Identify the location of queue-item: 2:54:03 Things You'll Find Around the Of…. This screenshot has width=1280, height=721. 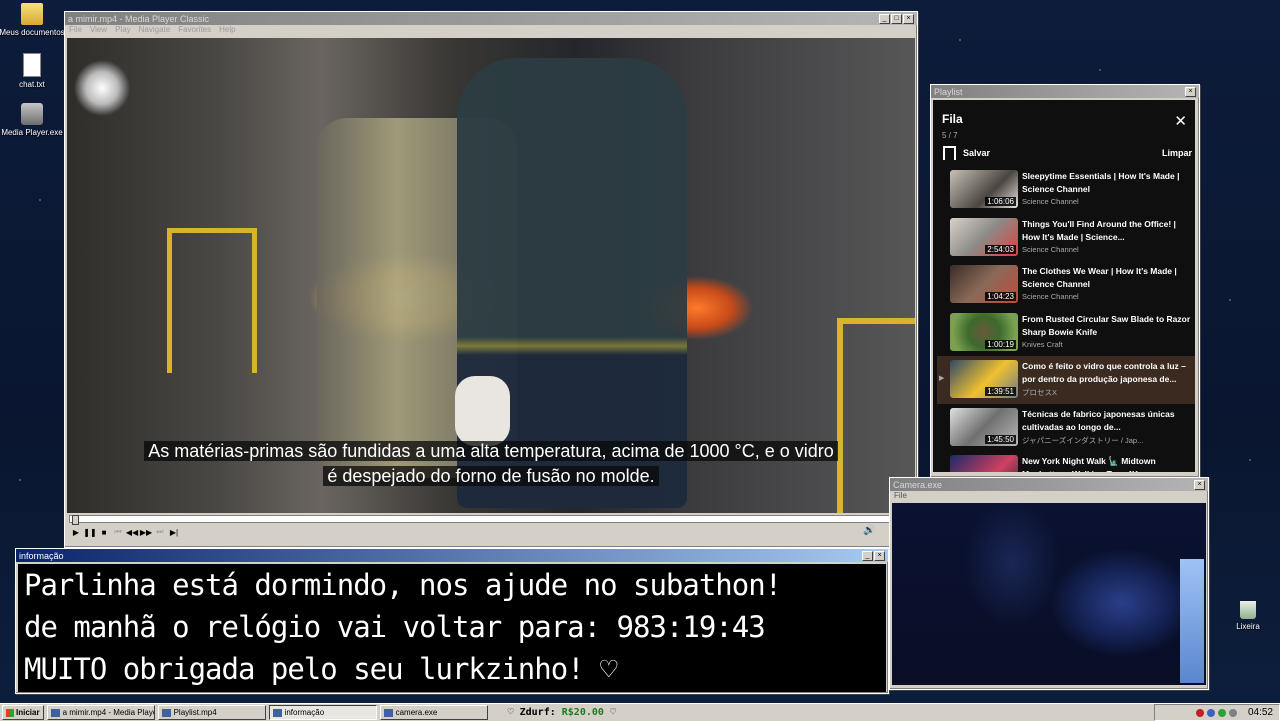
(1066, 238).